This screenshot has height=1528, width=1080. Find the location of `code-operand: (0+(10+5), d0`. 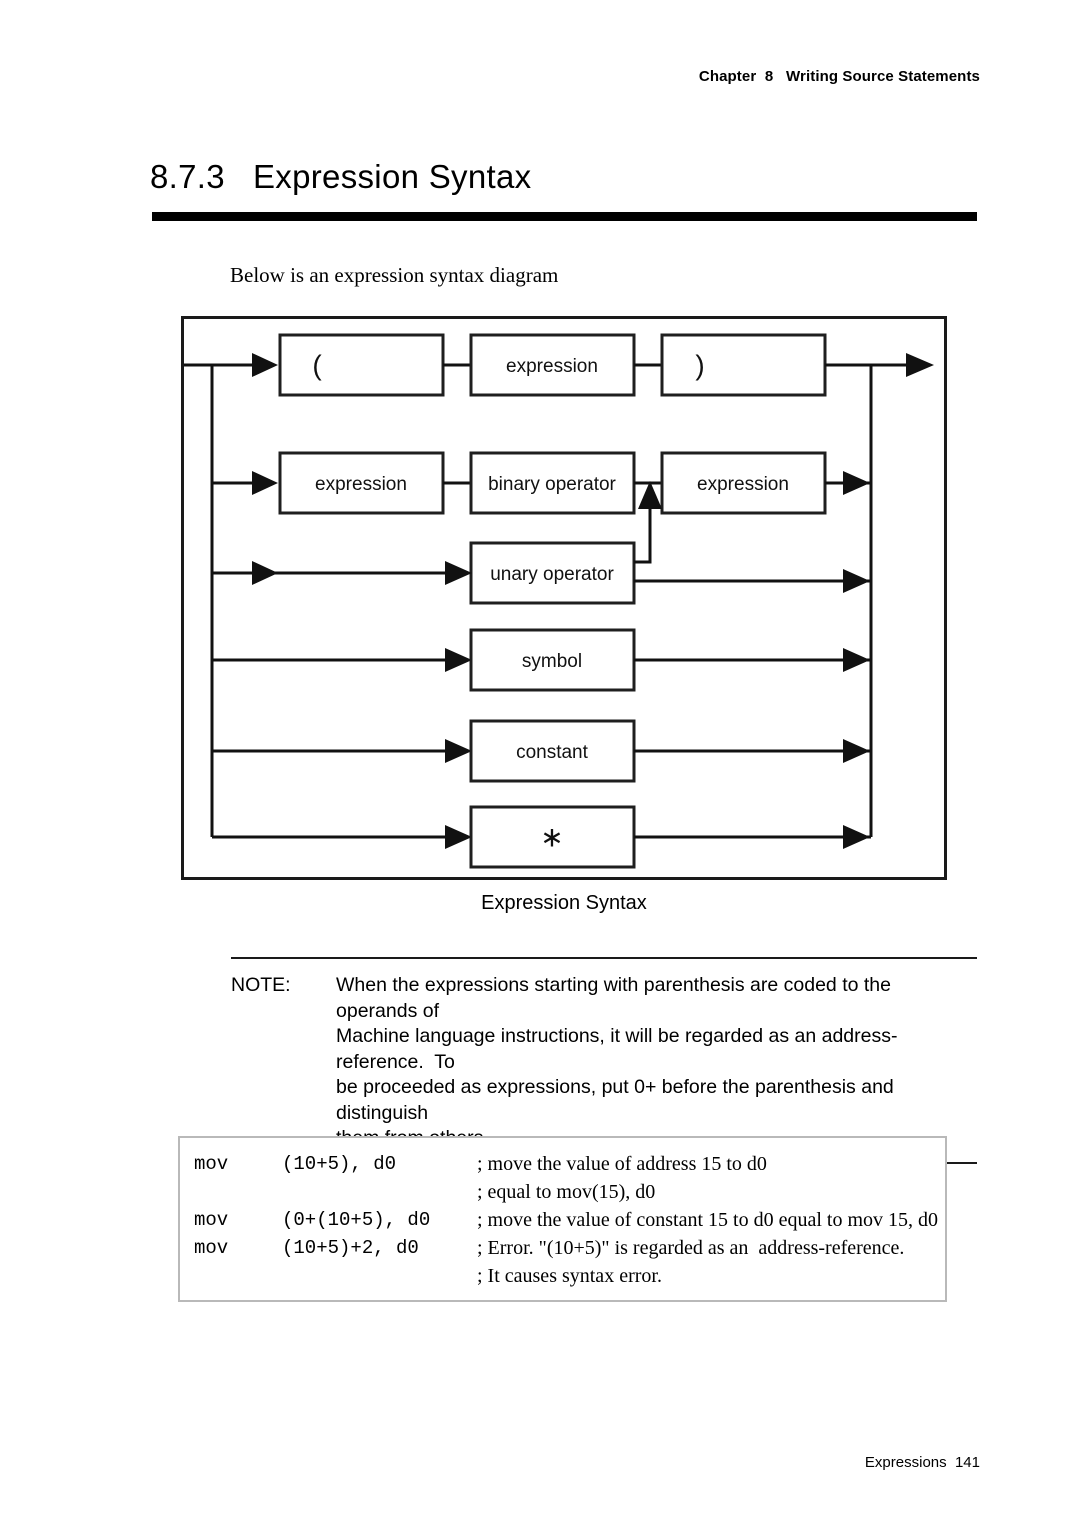

code-operand: (0+(10+5), d0 is located at coordinates (356, 1220).